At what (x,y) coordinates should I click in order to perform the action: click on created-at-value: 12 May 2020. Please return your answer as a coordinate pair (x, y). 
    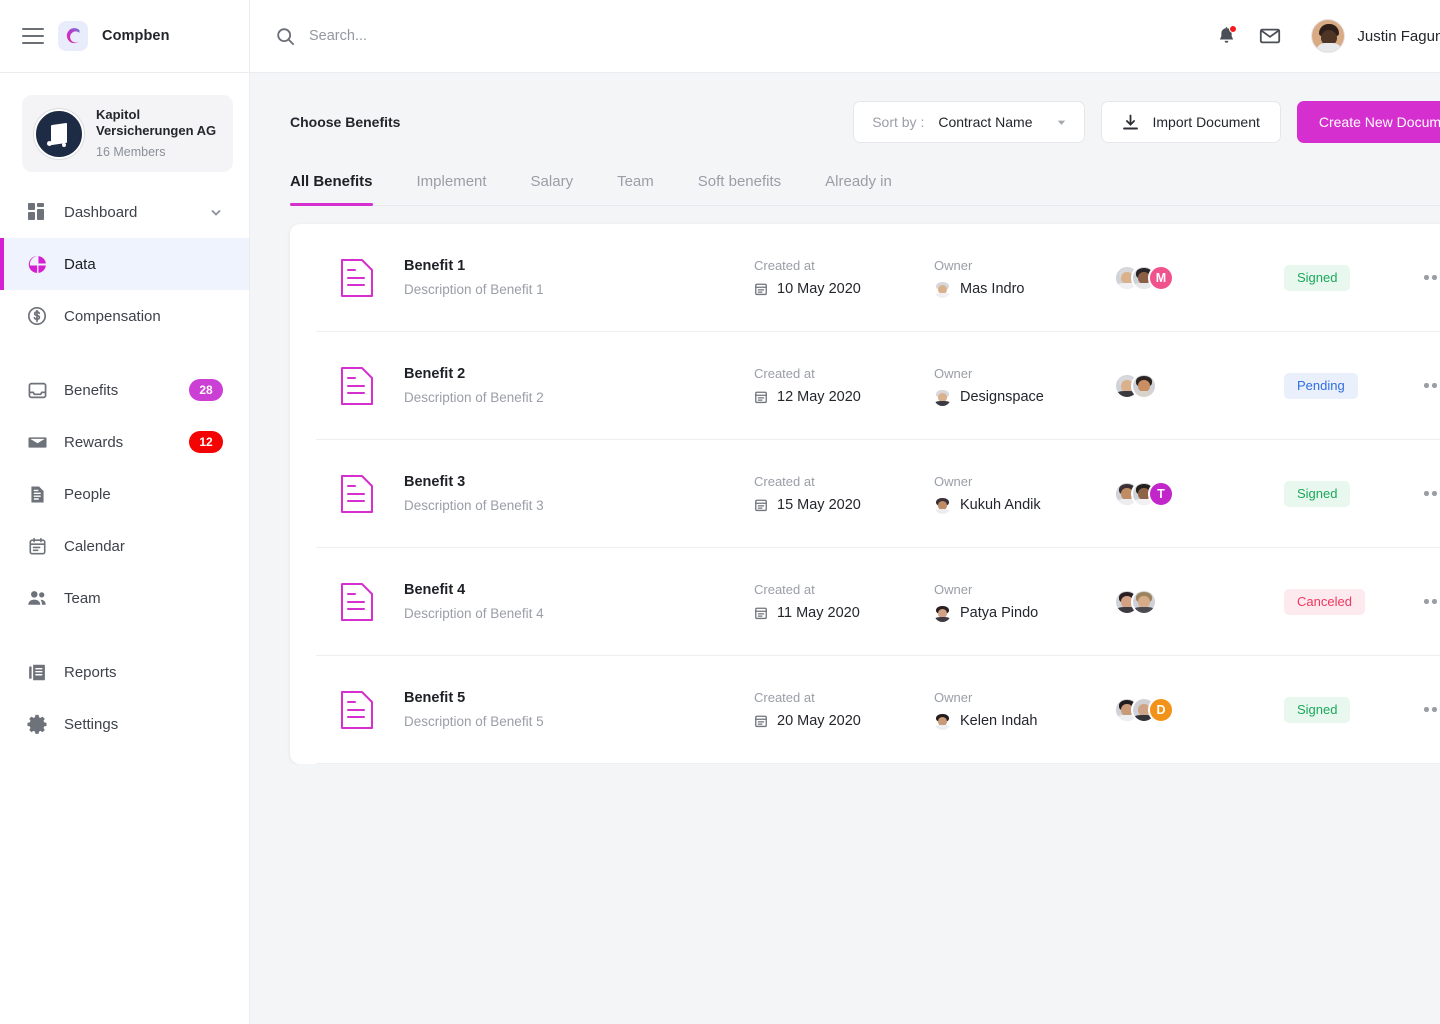
    Looking at the image, I should click on (844, 397).